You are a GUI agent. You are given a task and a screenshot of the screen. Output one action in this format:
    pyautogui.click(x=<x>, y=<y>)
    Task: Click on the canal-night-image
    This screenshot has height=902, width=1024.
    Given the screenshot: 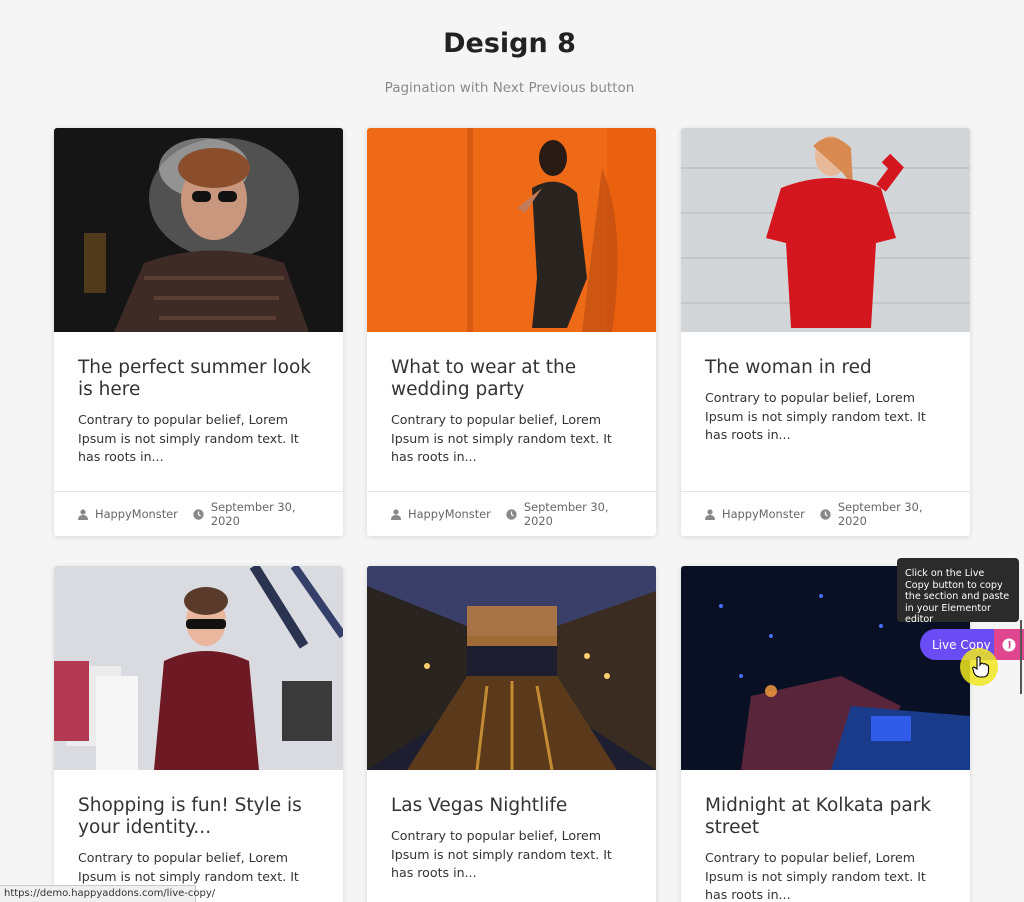 What is the action you would take?
    pyautogui.click(x=511, y=668)
    